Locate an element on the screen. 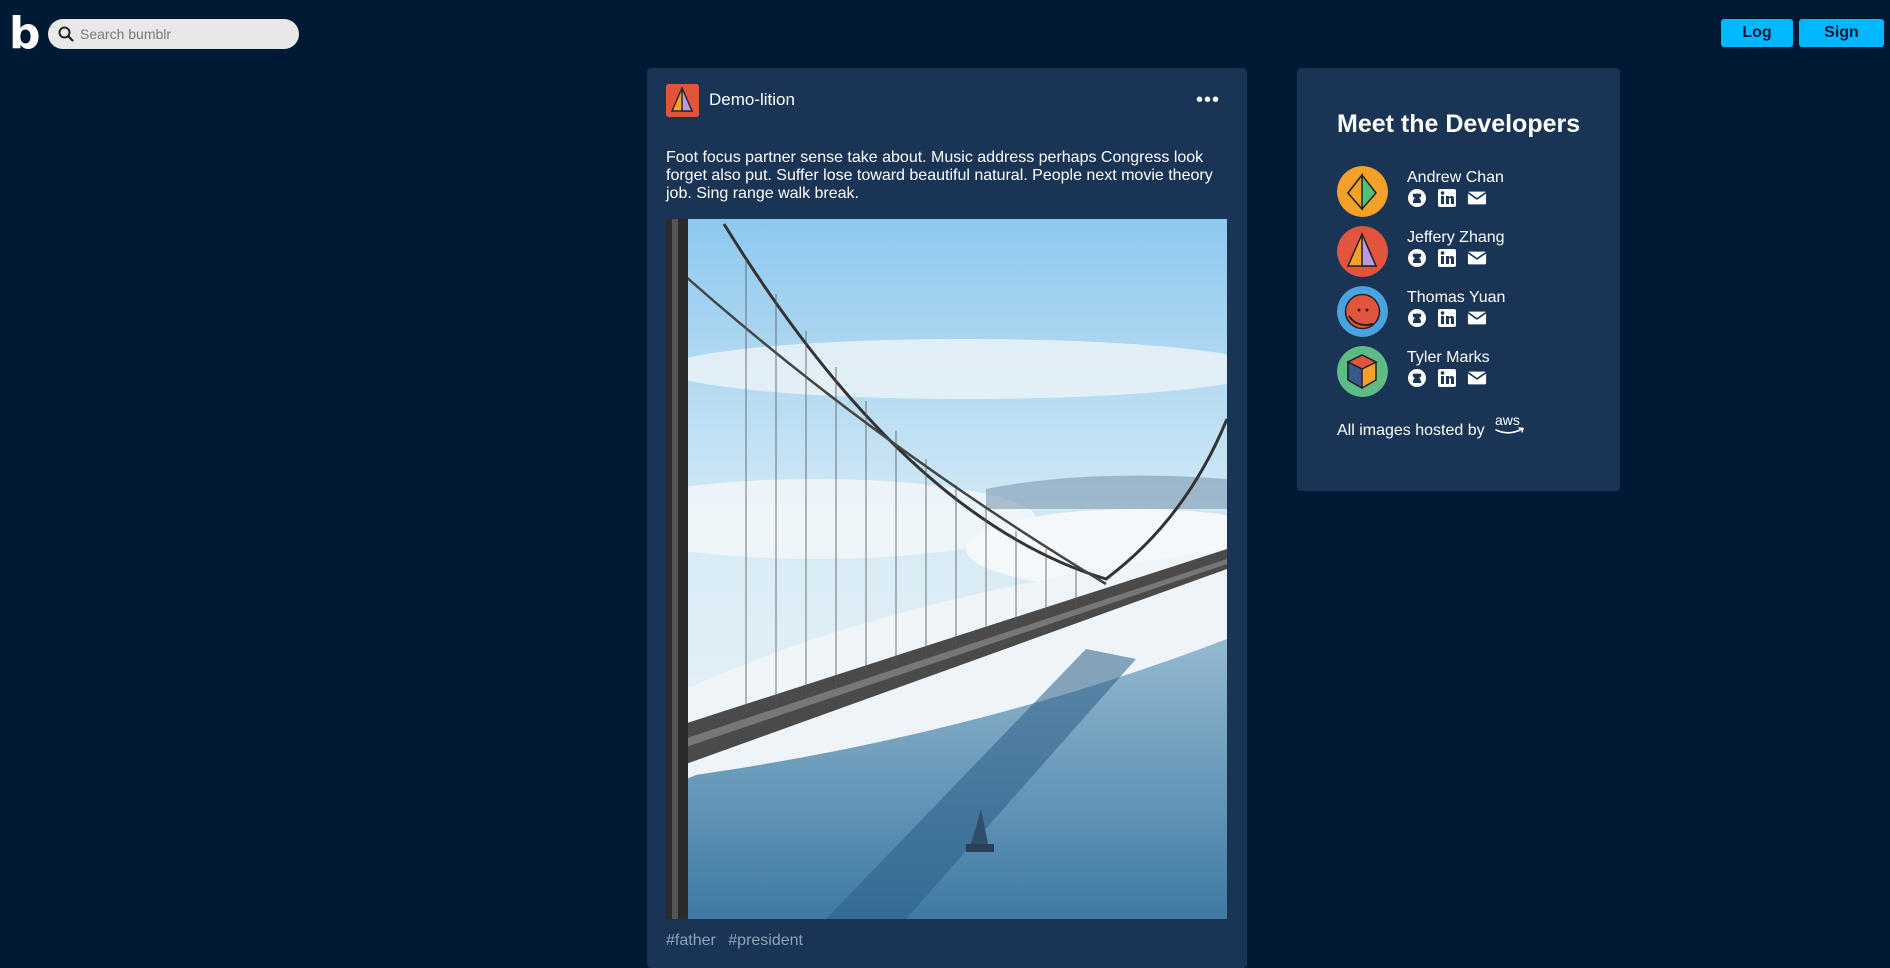 Image resolution: width=1890 pixels, height=968 pixels. hosting-credit-text: All images hosted by is located at coordinates (1411, 430).